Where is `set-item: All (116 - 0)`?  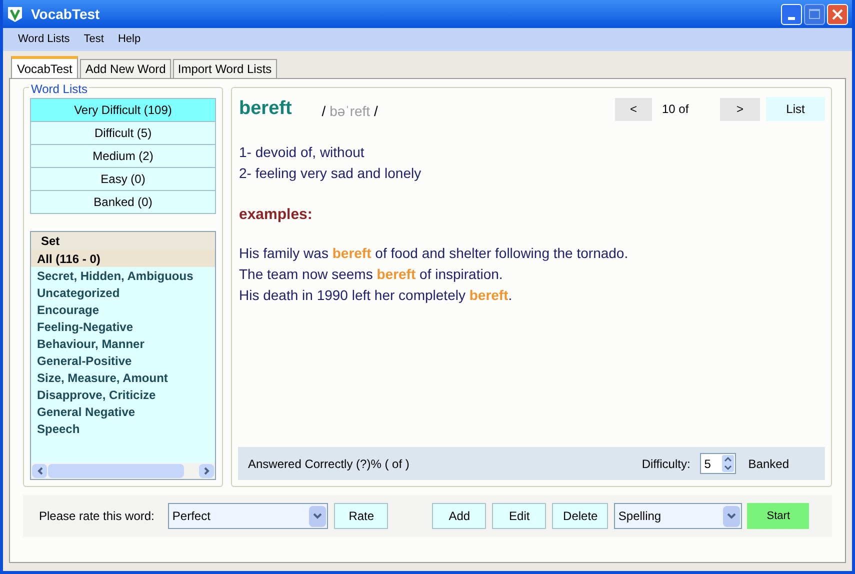 set-item: All (116 - 0) is located at coordinates (123, 258).